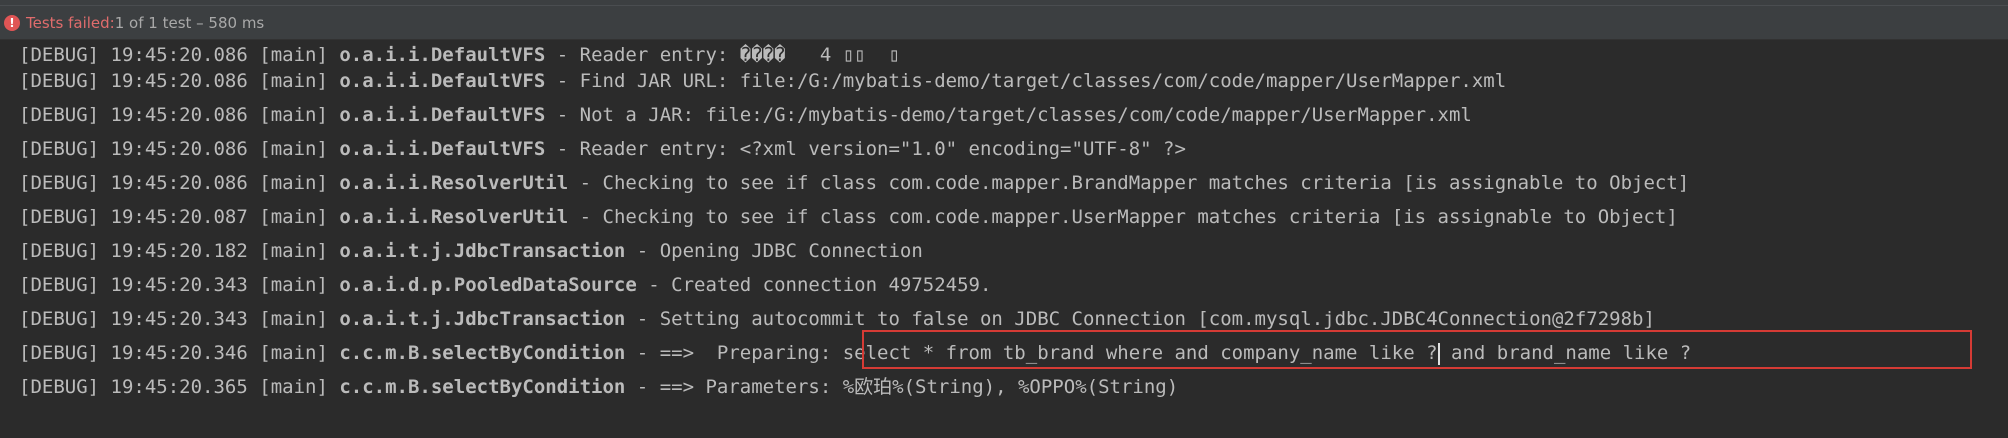  Describe the element at coordinates (12, 22) in the screenshot. I see `error-circle-icon: !` at that location.